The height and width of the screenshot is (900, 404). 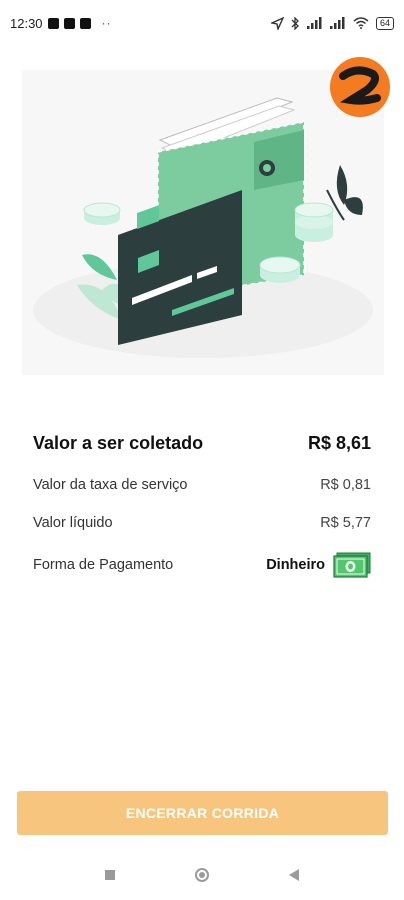 I want to click on net-row: Valor líquido R$ 5,77, so click(x=202, y=523).